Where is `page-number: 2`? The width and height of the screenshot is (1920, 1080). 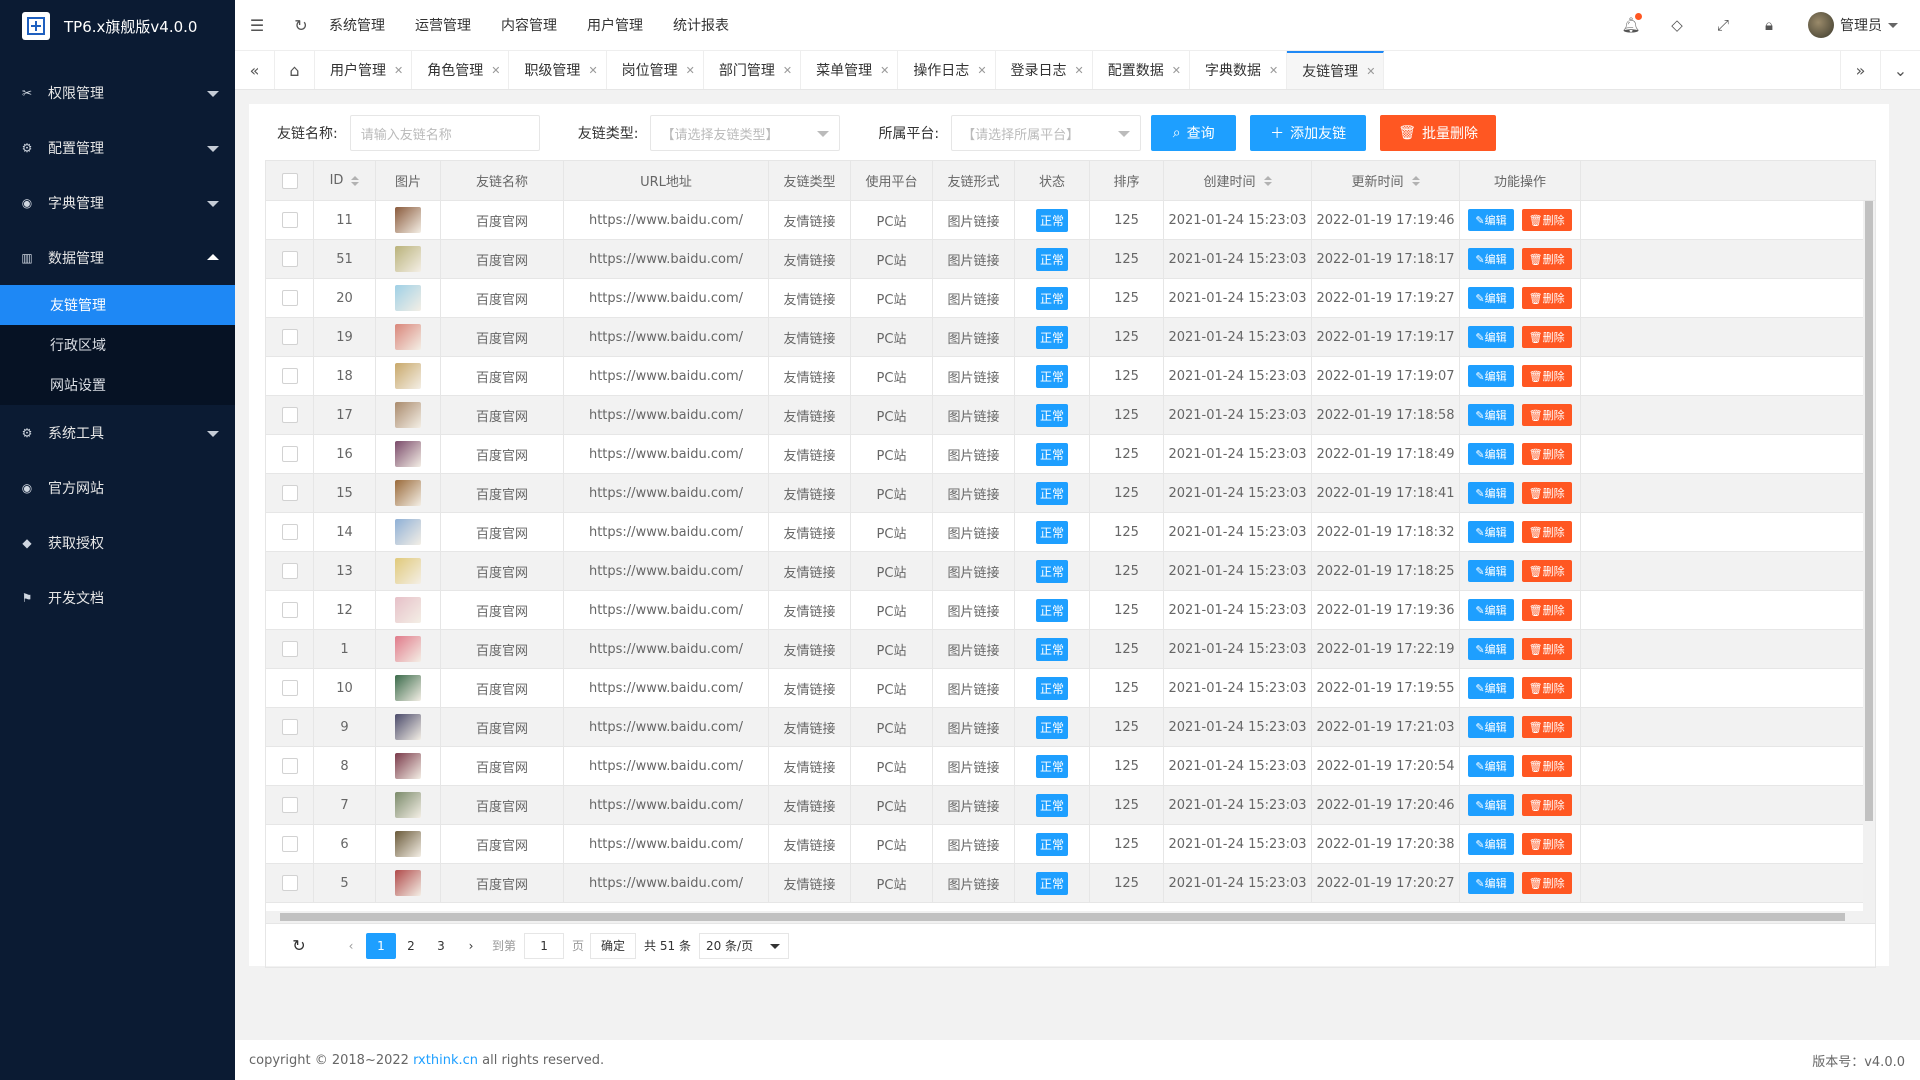
page-number: 2 is located at coordinates (411, 946).